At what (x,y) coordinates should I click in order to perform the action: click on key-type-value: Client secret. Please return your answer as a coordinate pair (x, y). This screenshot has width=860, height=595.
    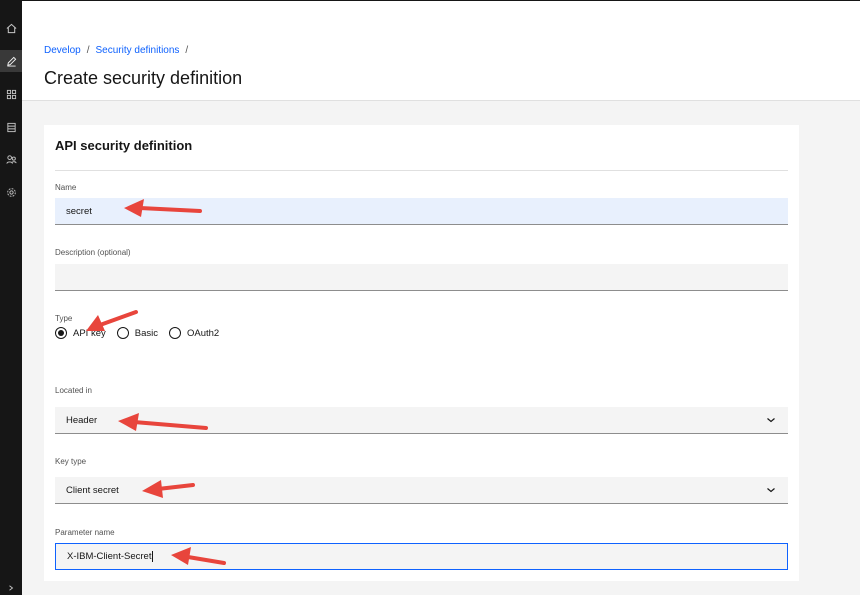
    Looking at the image, I should click on (92, 490).